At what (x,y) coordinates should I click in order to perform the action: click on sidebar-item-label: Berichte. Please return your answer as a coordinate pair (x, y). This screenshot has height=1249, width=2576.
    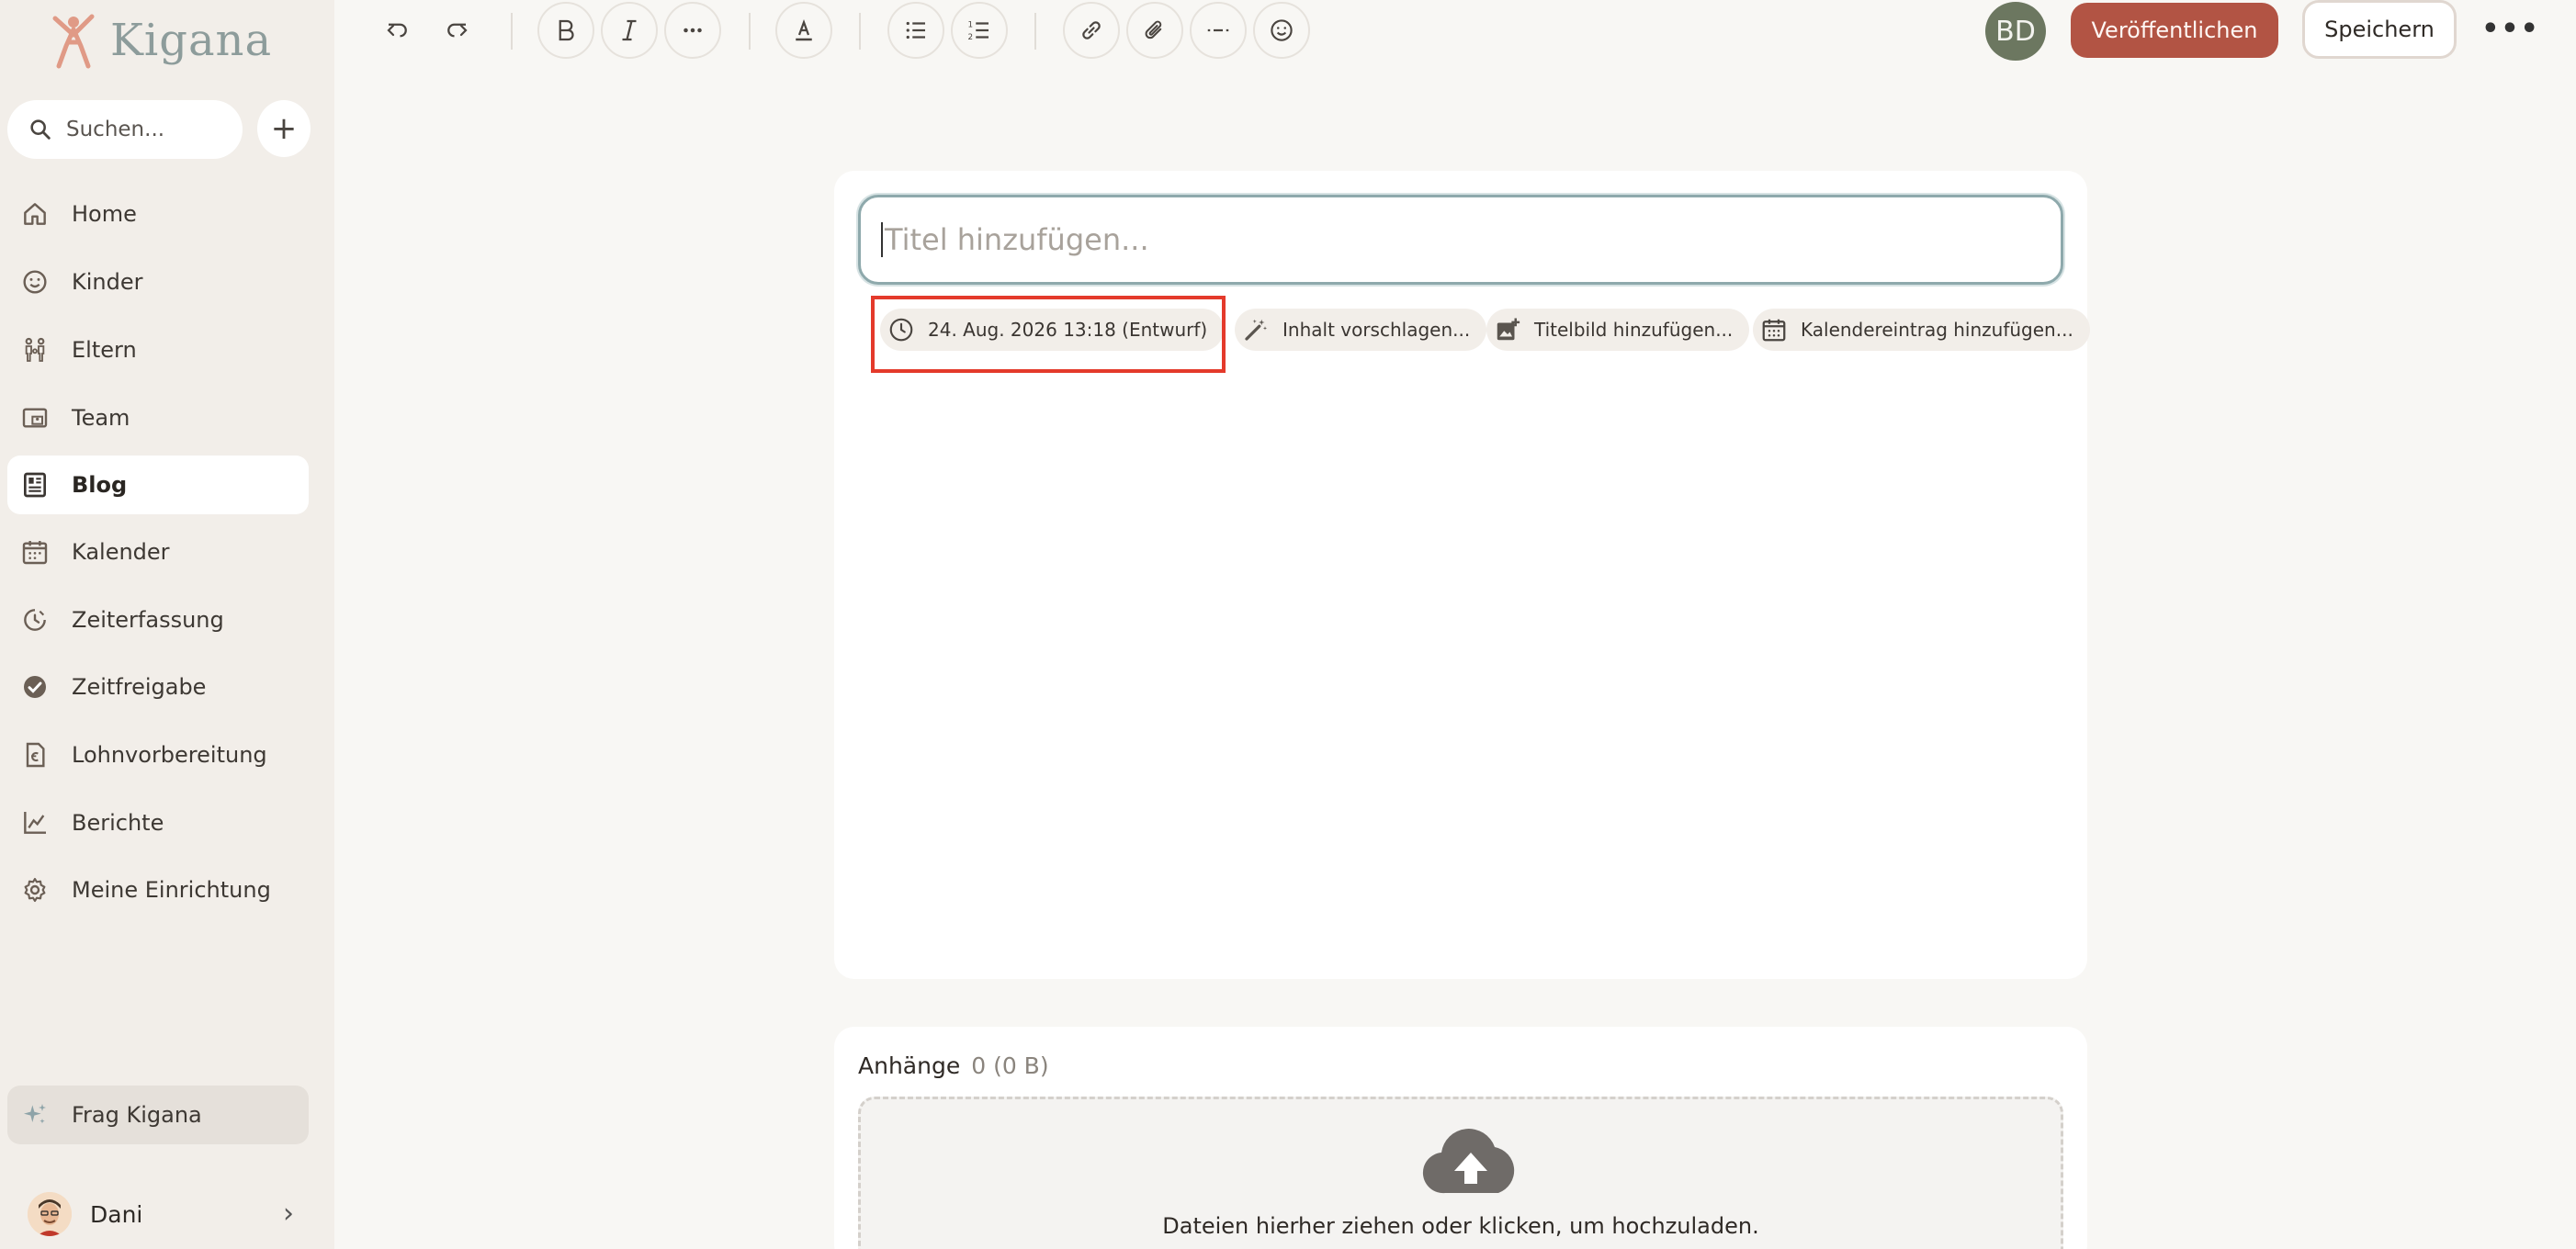
    Looking at the image, I should click on (118, 823).